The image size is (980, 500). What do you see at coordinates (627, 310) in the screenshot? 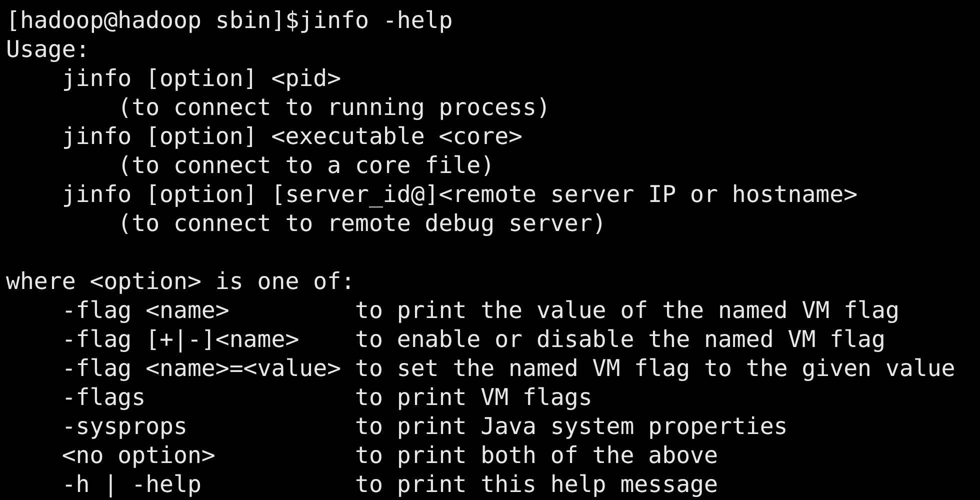
I see `option-description: to print the value of the named VM flag` at bounding box center [627, 310].